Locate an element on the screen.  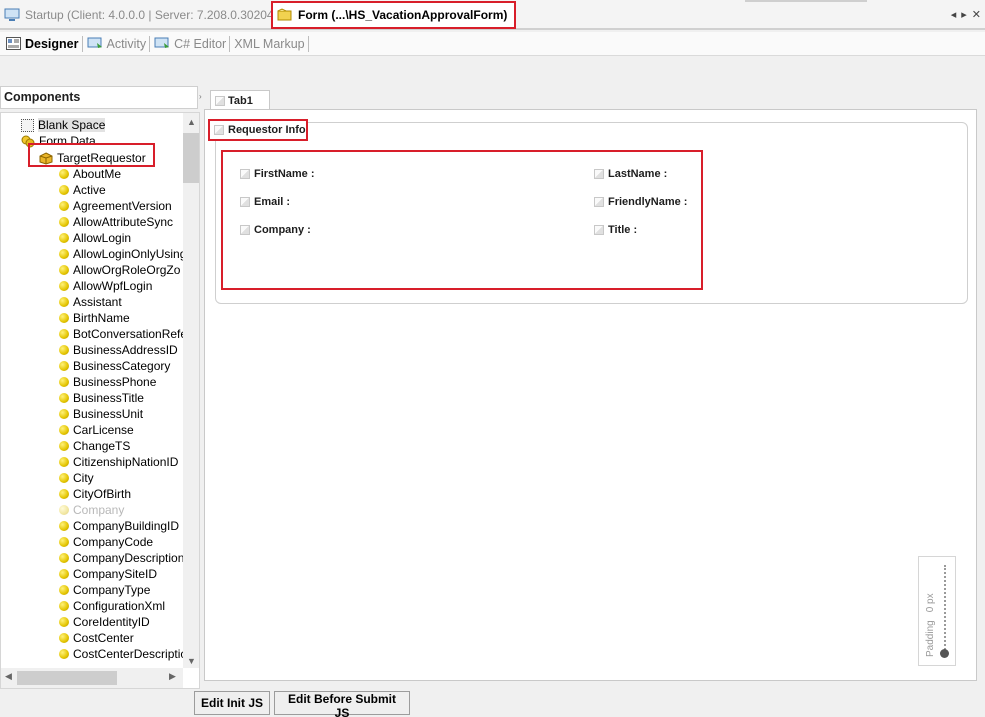
tree-item-attribute: CoreIdentityID is located at coordinates (104, 622).